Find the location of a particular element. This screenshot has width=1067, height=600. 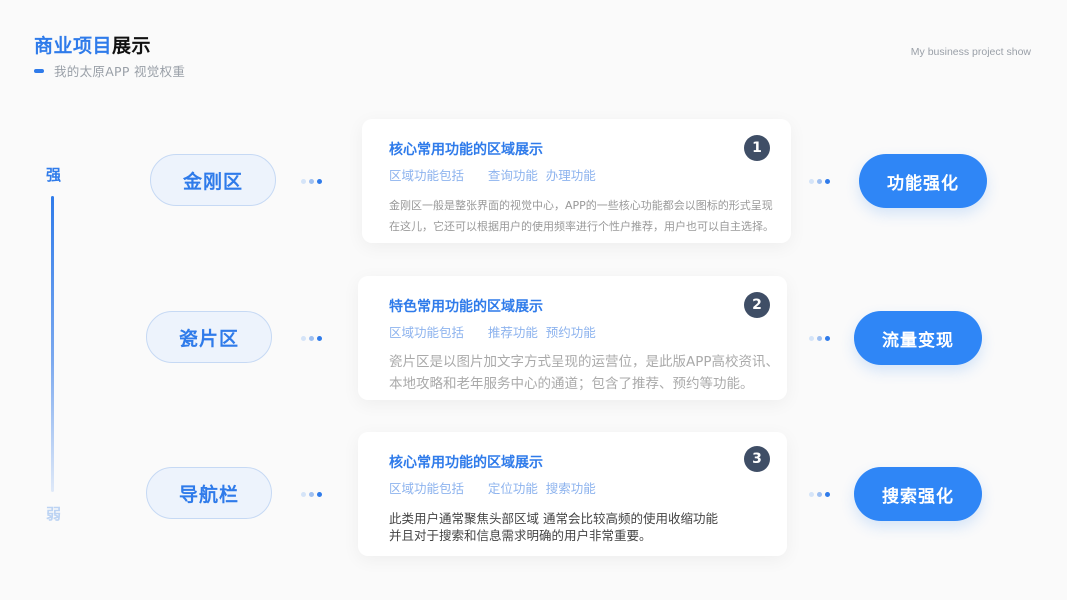

subtitle-accent-bar is located at coordinates (39, 70).